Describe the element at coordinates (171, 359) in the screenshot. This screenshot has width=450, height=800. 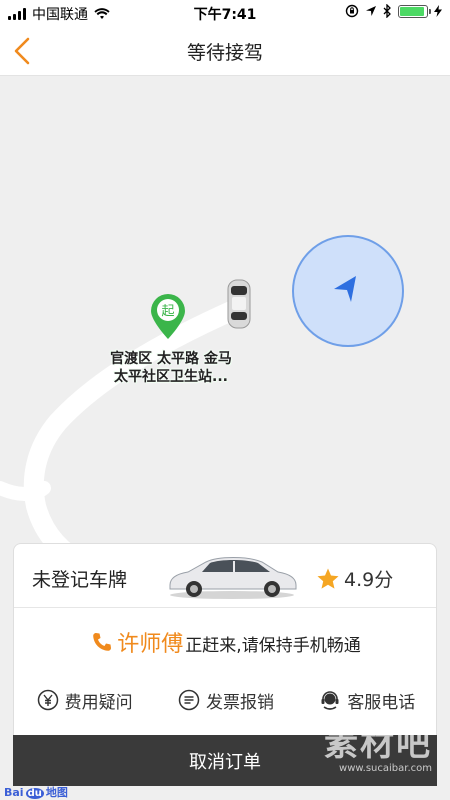
I see `pickup-label-line1: 官渡区 太平路 金马` at that location.